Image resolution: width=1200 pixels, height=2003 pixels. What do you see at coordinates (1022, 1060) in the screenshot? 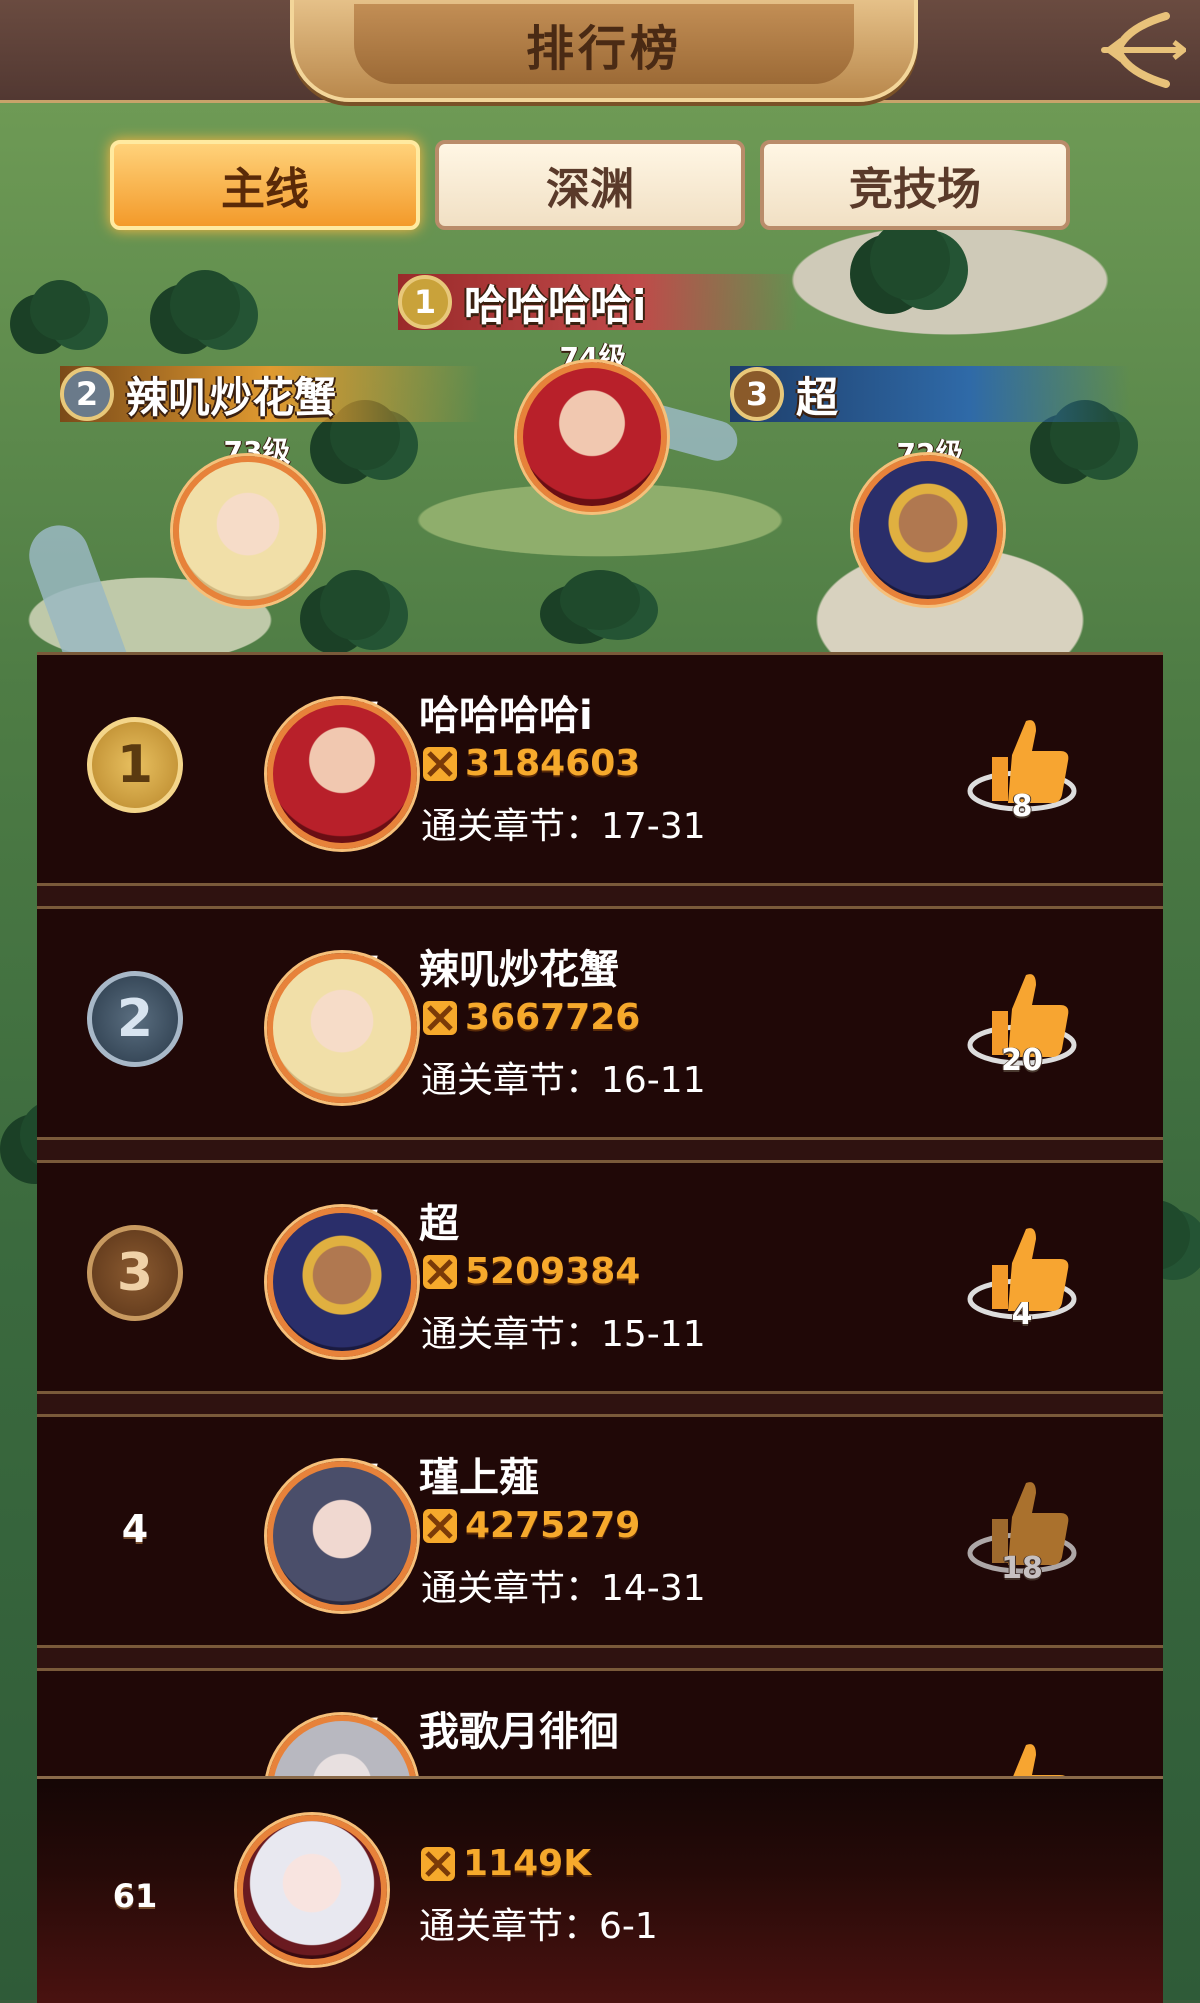
I see `like-count: 20` at bounding box center [1022, 1060].